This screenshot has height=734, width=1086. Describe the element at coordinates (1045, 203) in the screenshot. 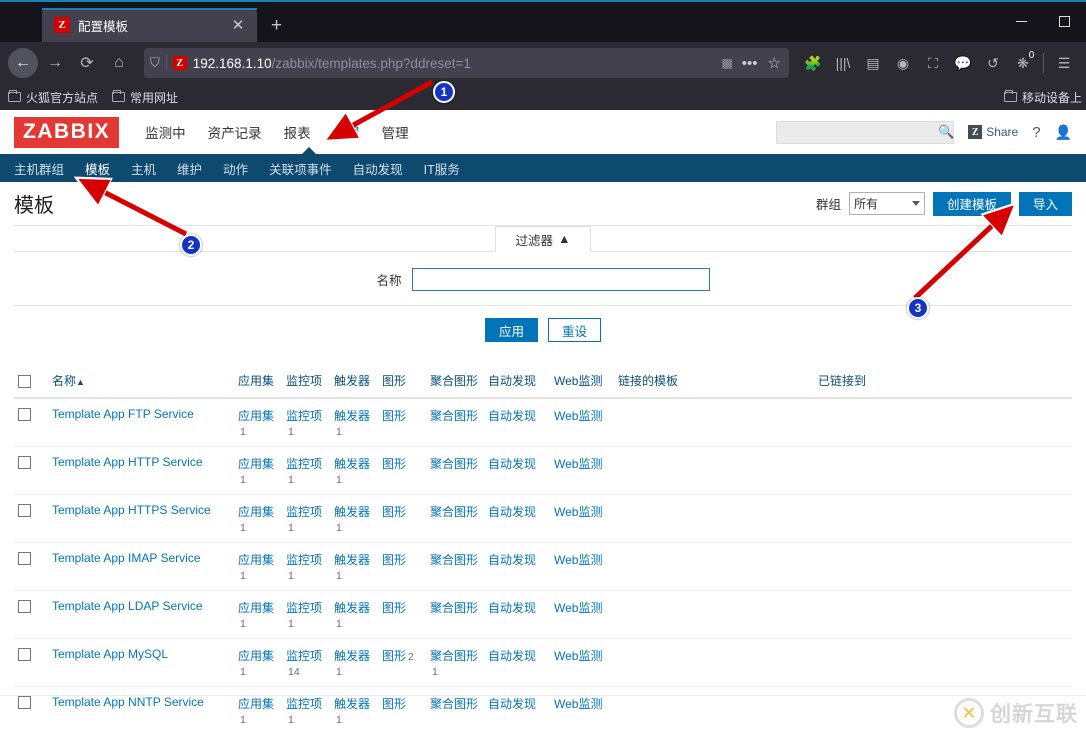

I see `import-button: 导入` at that location.